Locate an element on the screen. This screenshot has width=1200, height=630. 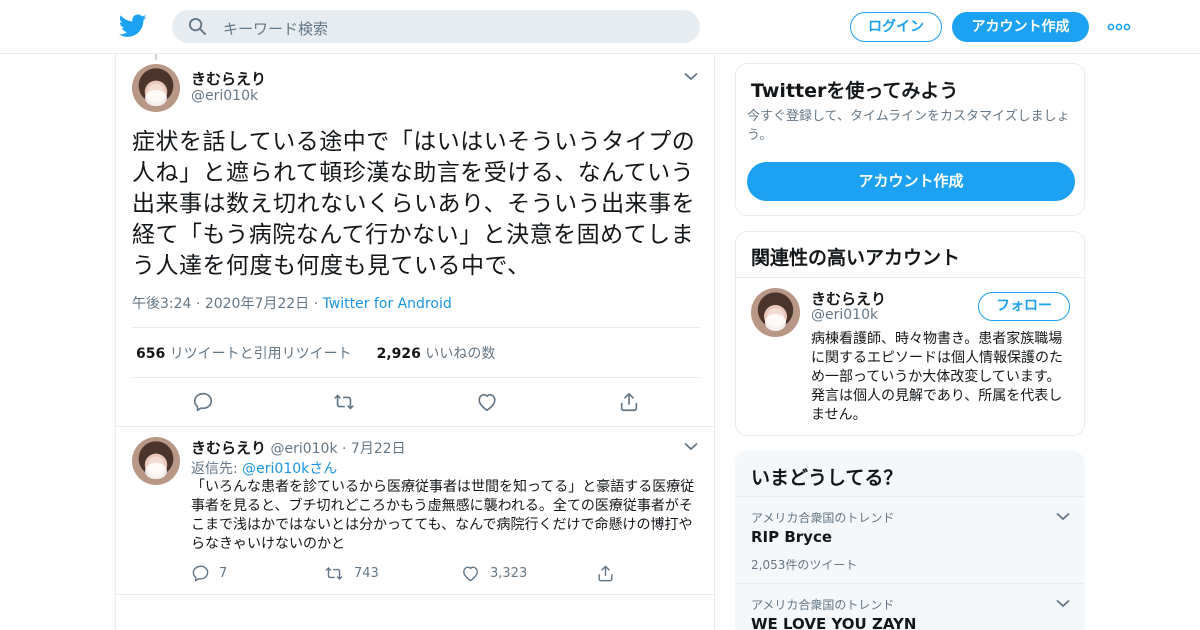
reply-to-line: 返信先: @eri010kさん is located at coordinates (264, 468).